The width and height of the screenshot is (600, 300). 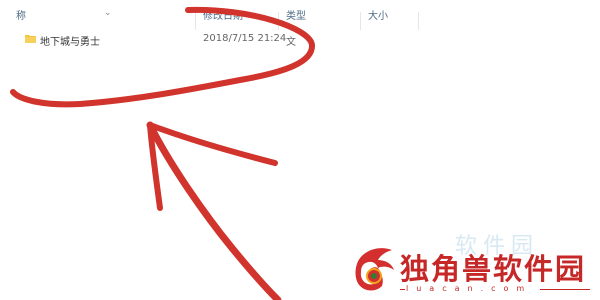 I want to click on file-row: 地下城与勇士 2018/7/15 21:24 文, so click(x=300, y=40).